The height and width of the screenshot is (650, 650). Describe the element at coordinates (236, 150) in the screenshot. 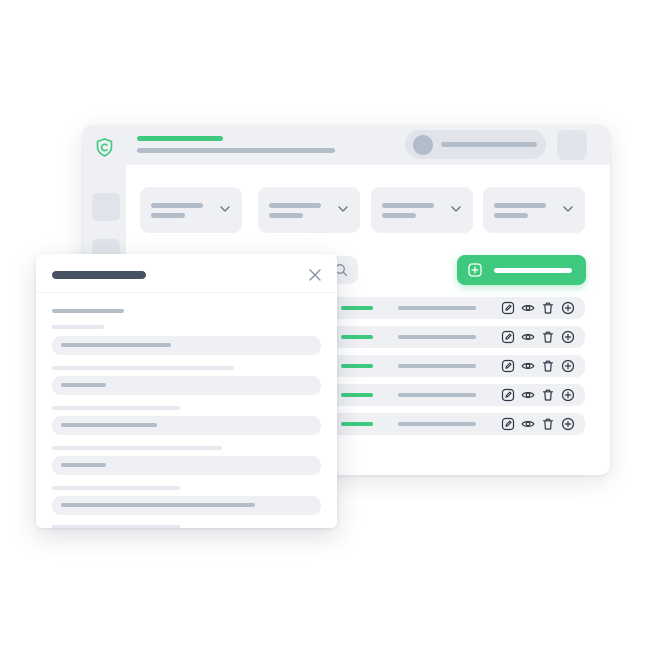

I see `app-subtitle-placeholder` at that location.